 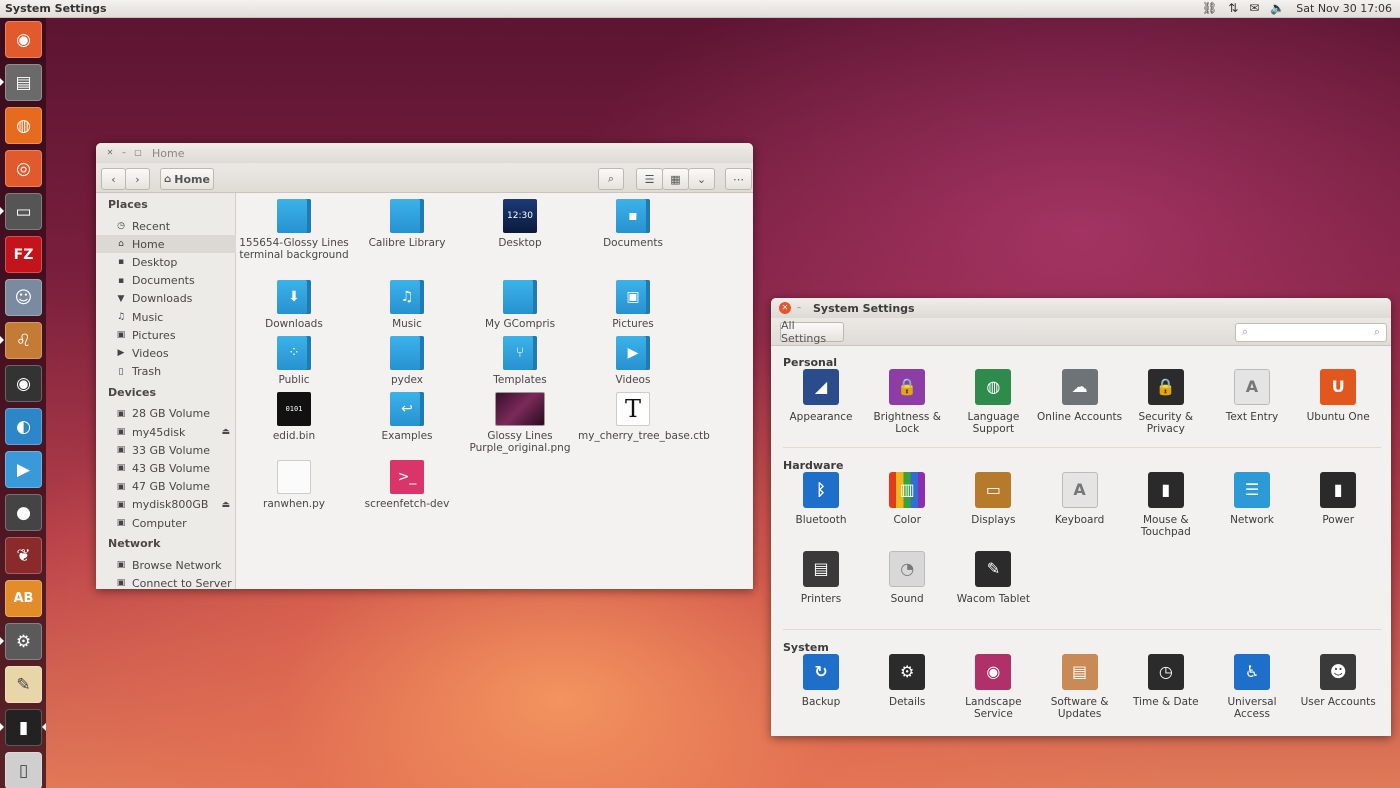 I want to click on sidebar-item-home: ⌂ Home, so click(x=166, y=244).